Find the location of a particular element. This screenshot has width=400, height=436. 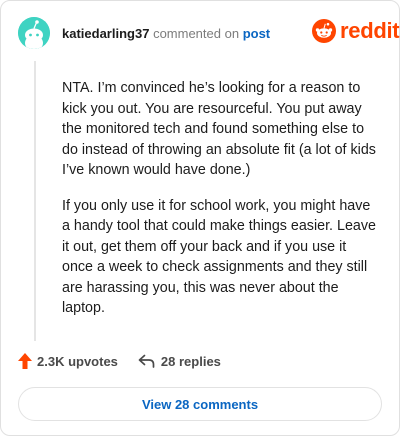

replies-button: 28 replies is located at coordinates (179, 361).